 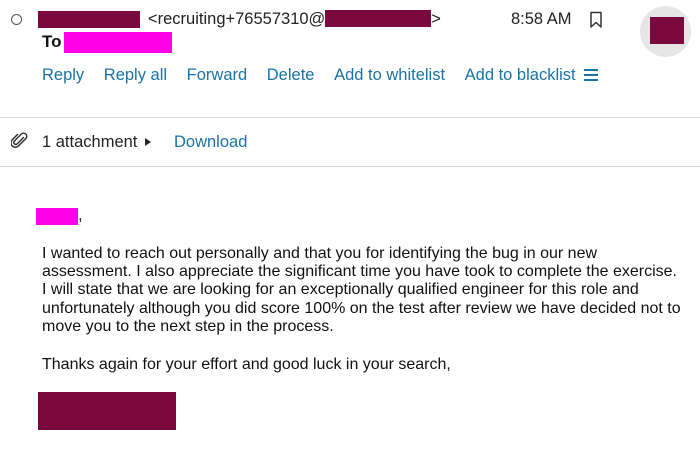 What do you see at coordinates (89, 19) in the screenshot?
I see `sender-name-redacted` at bounding box center [89, 19].